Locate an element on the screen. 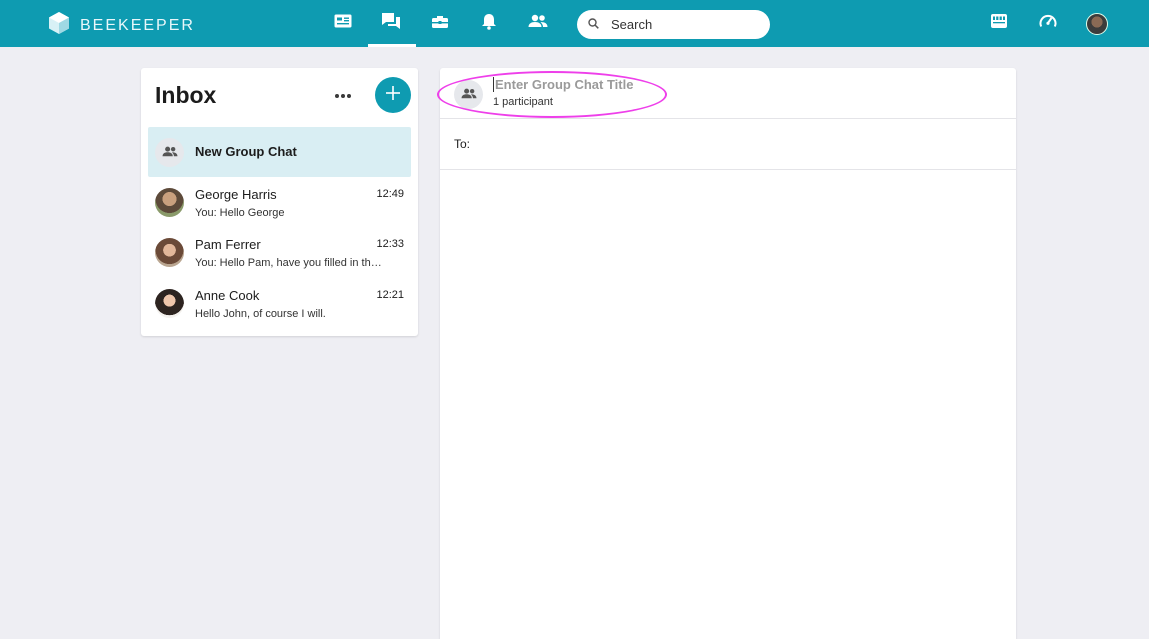 The image size is (1149, 639). plus-icon is located at coordinates (393, 95).